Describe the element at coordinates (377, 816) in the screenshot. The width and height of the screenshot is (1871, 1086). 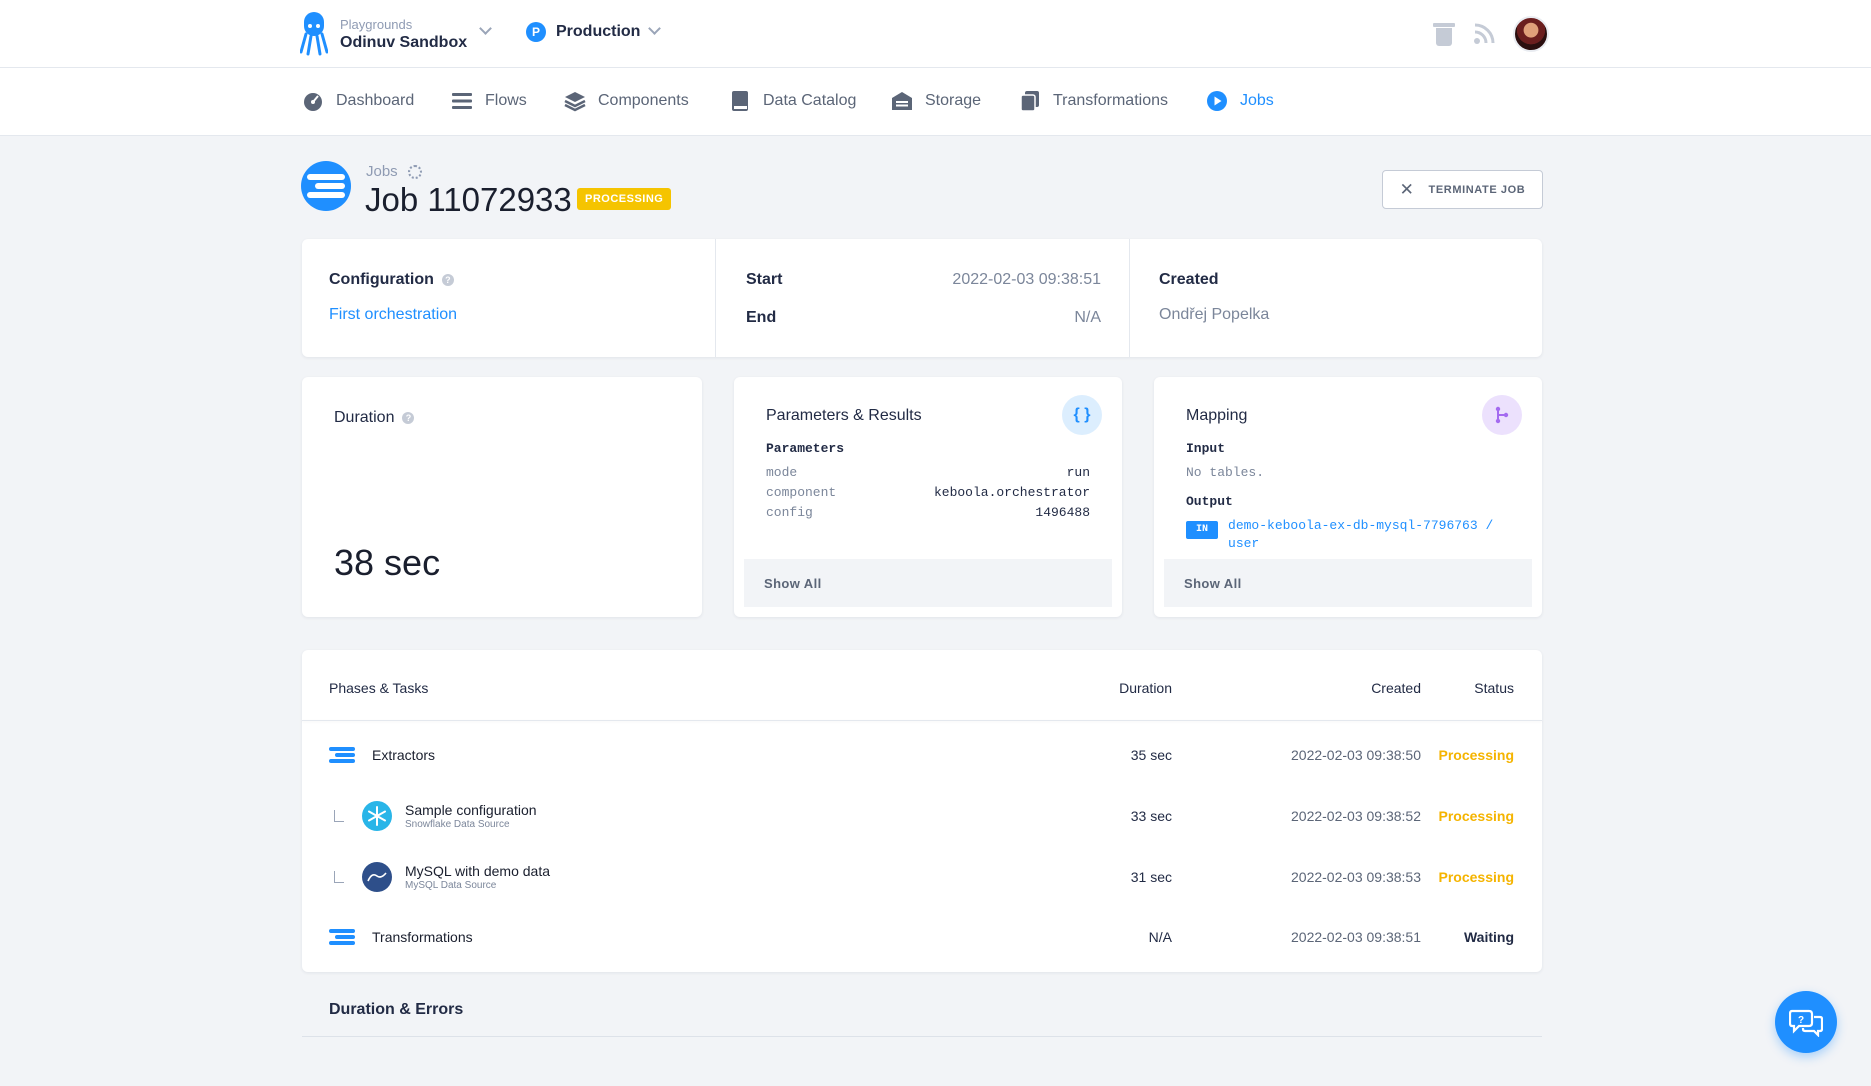
I see `snowflake-icon` at that location.